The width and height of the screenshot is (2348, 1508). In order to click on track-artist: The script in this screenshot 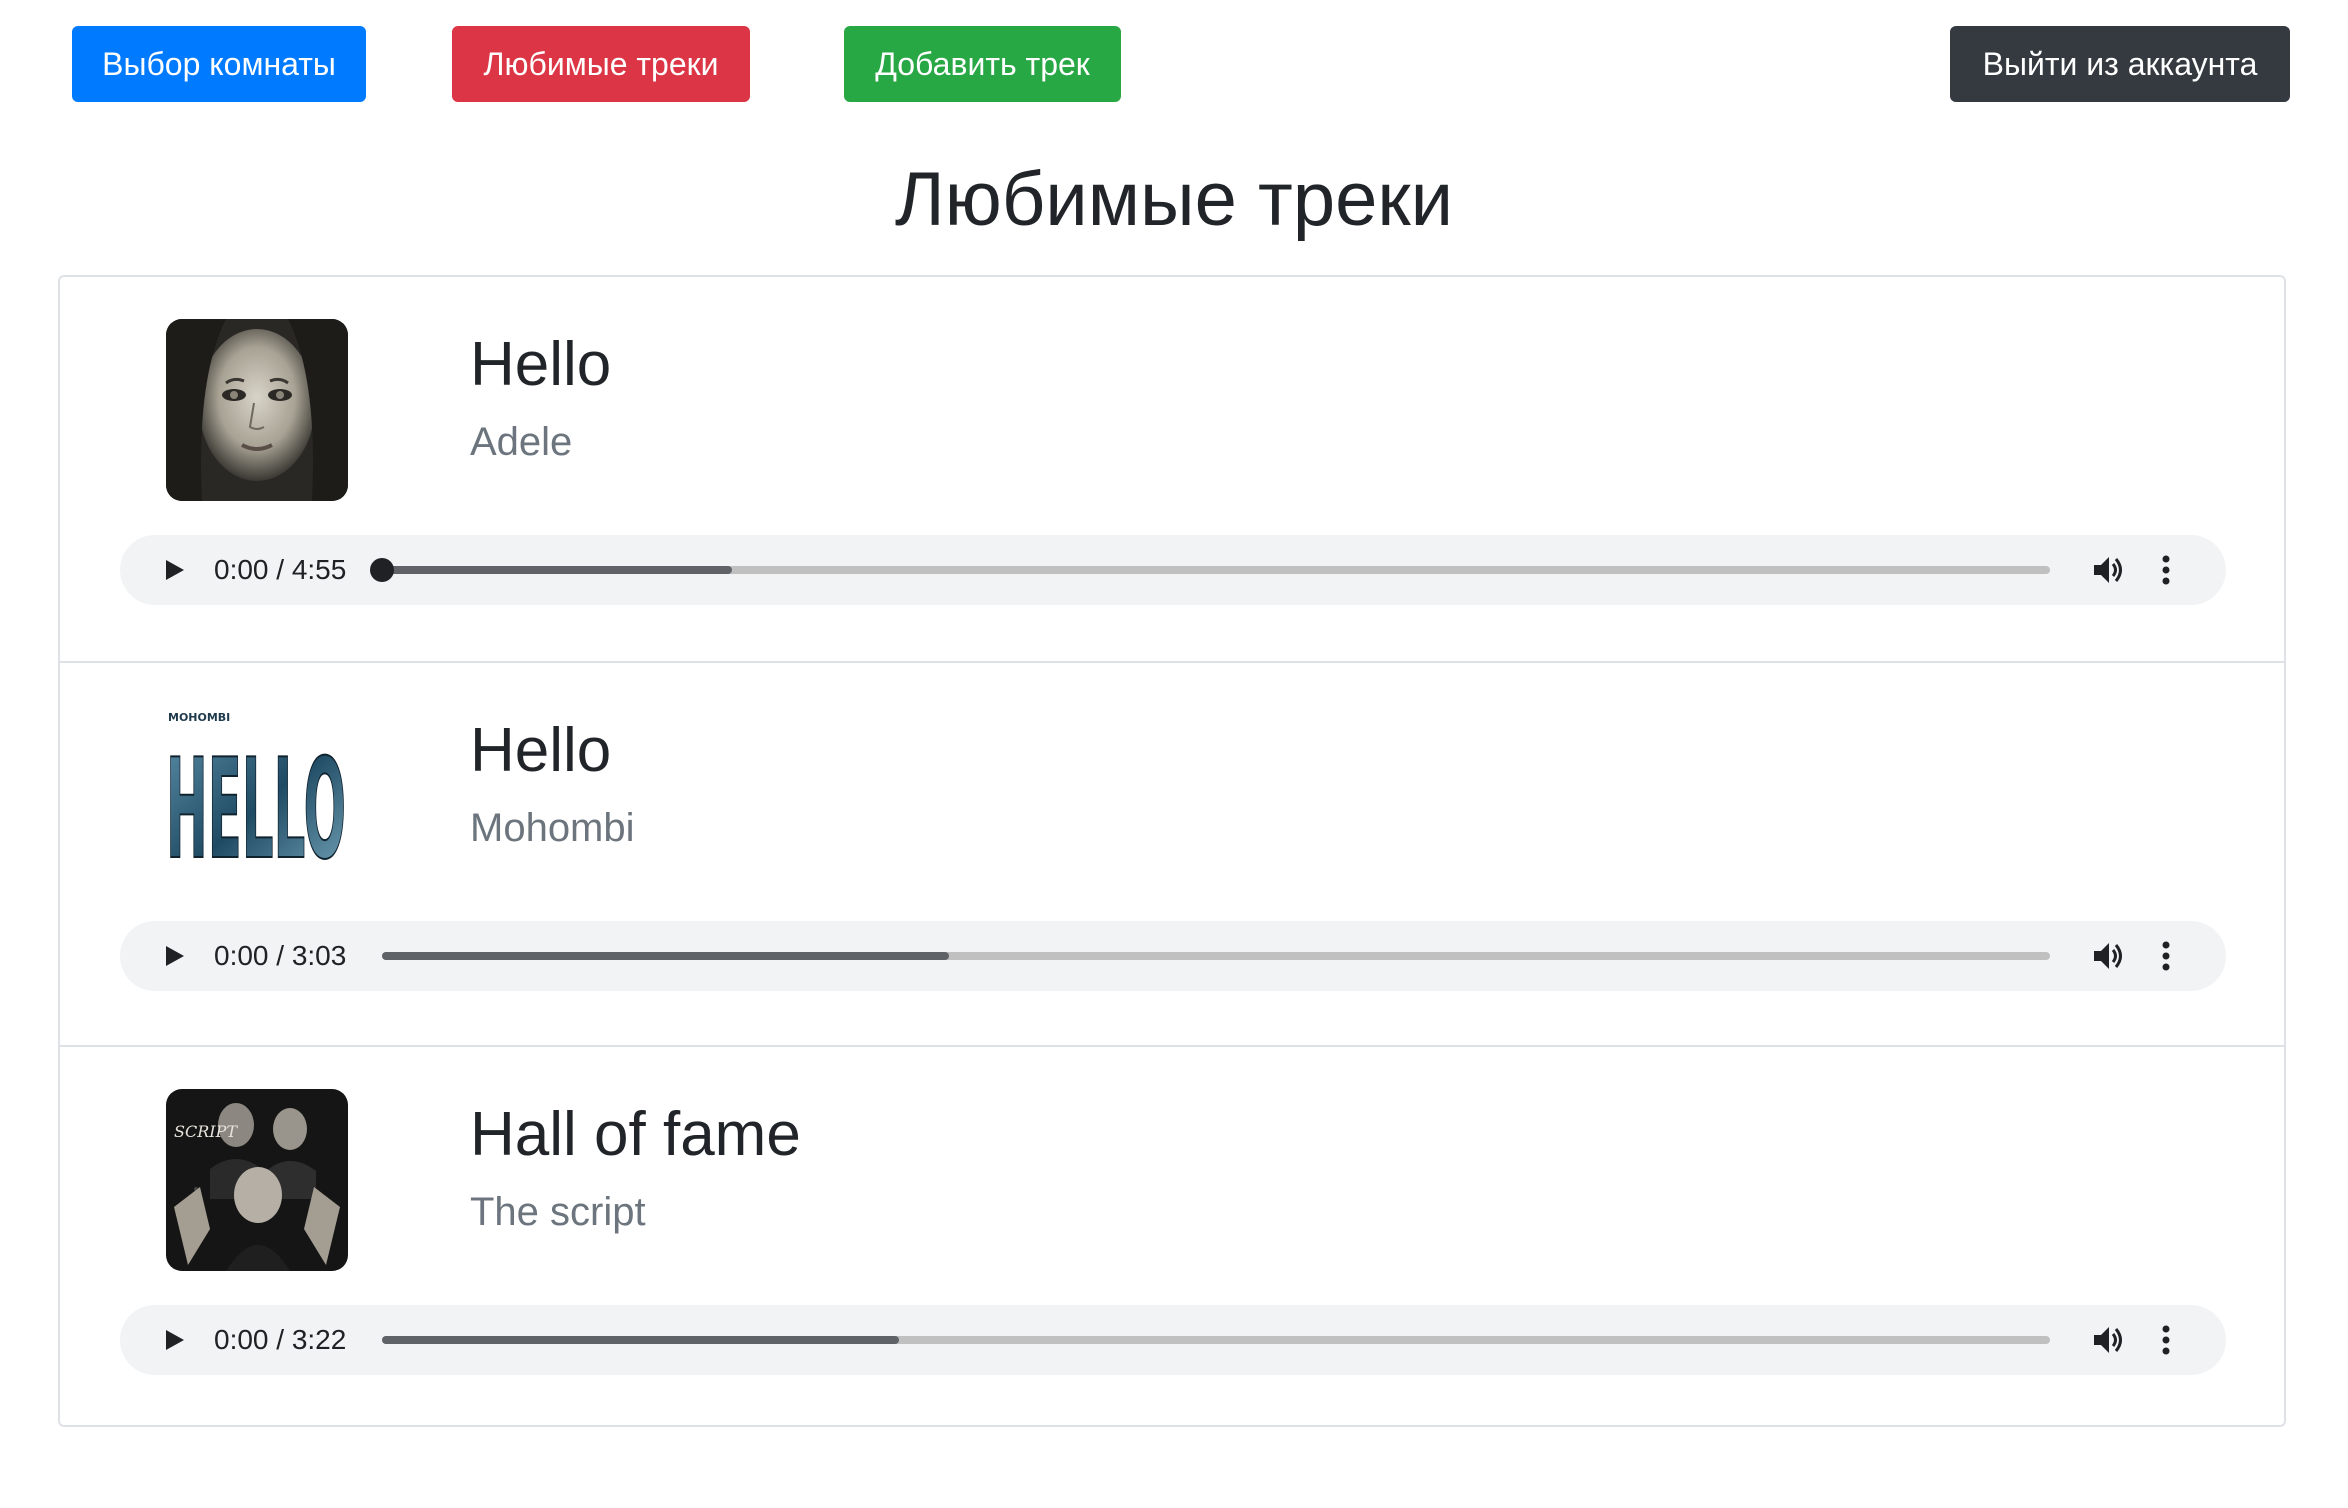, I will do `click(558, 1212)`.